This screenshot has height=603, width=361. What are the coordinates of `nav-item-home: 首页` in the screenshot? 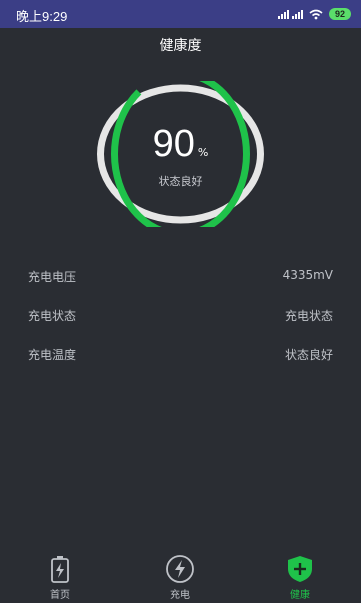 It's located at (60, 577).